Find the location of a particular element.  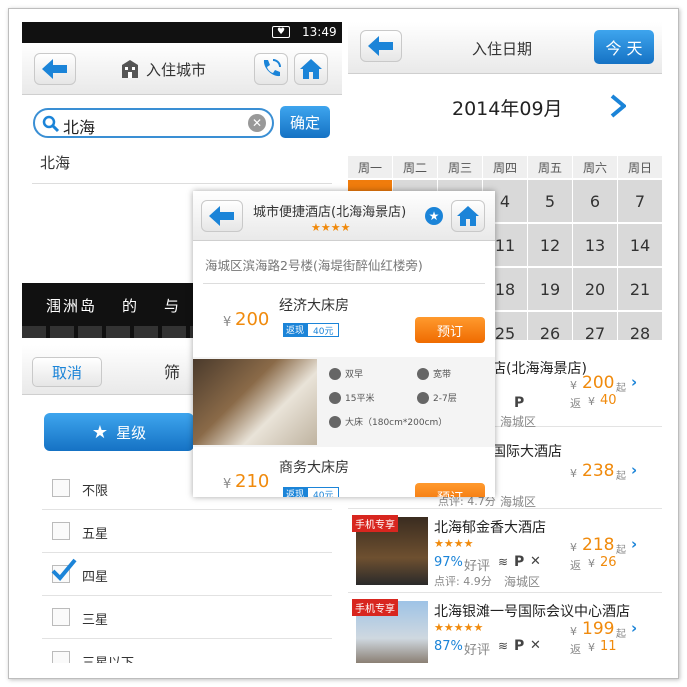

hotel-price: 199 is located at coordinates (598, 629).